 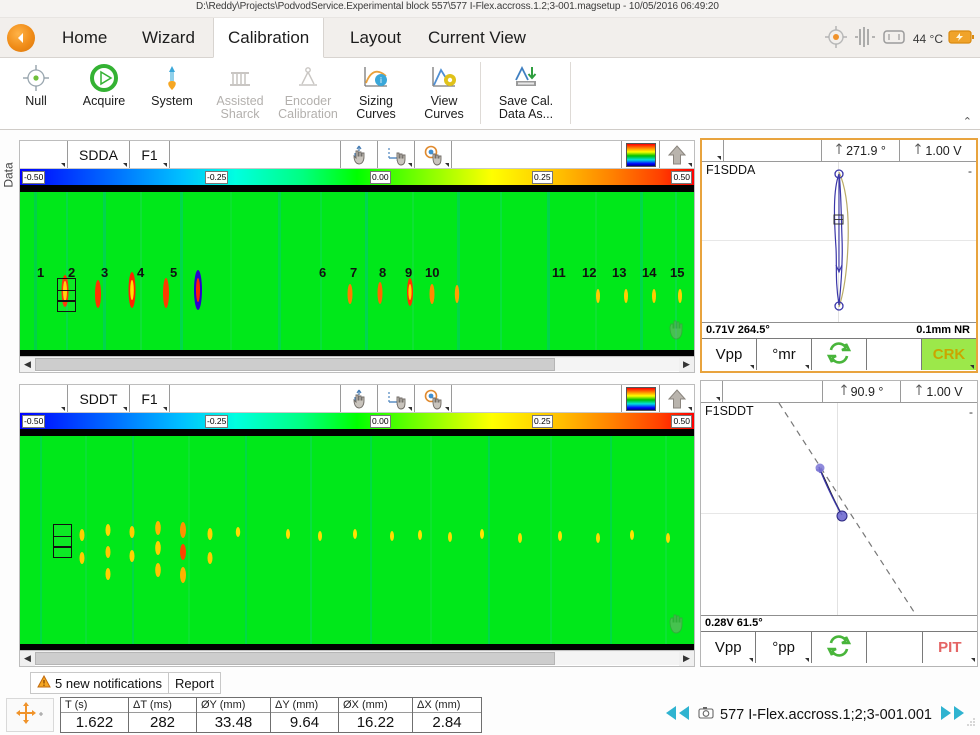 I want to click on gain-control-1: 1.00 V, so click(x=938, y=150).